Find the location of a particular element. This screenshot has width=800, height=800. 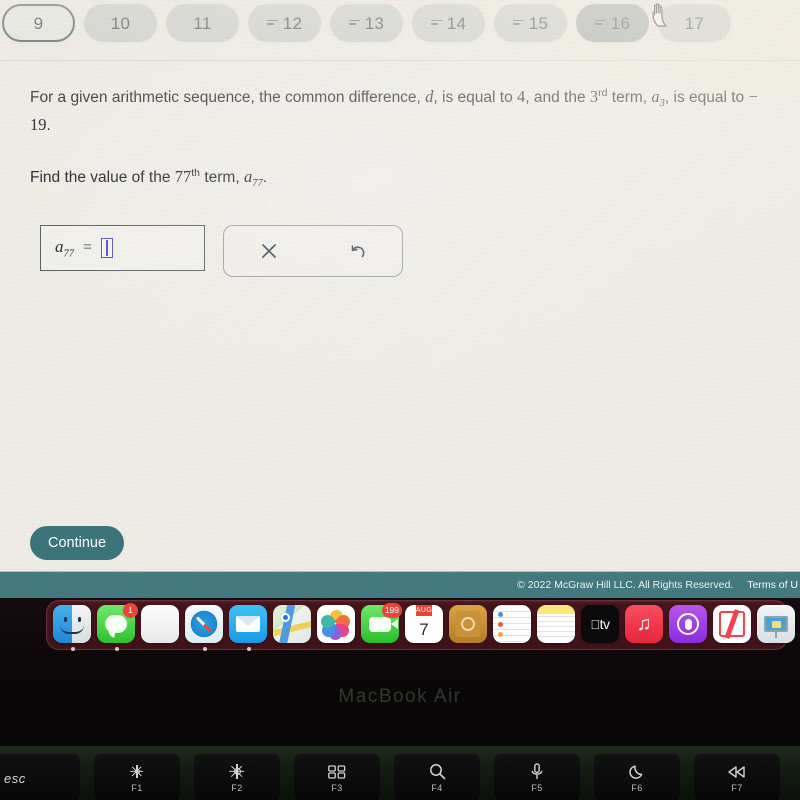

apple-tv-icon: tv is located at coordinates (600, 624).